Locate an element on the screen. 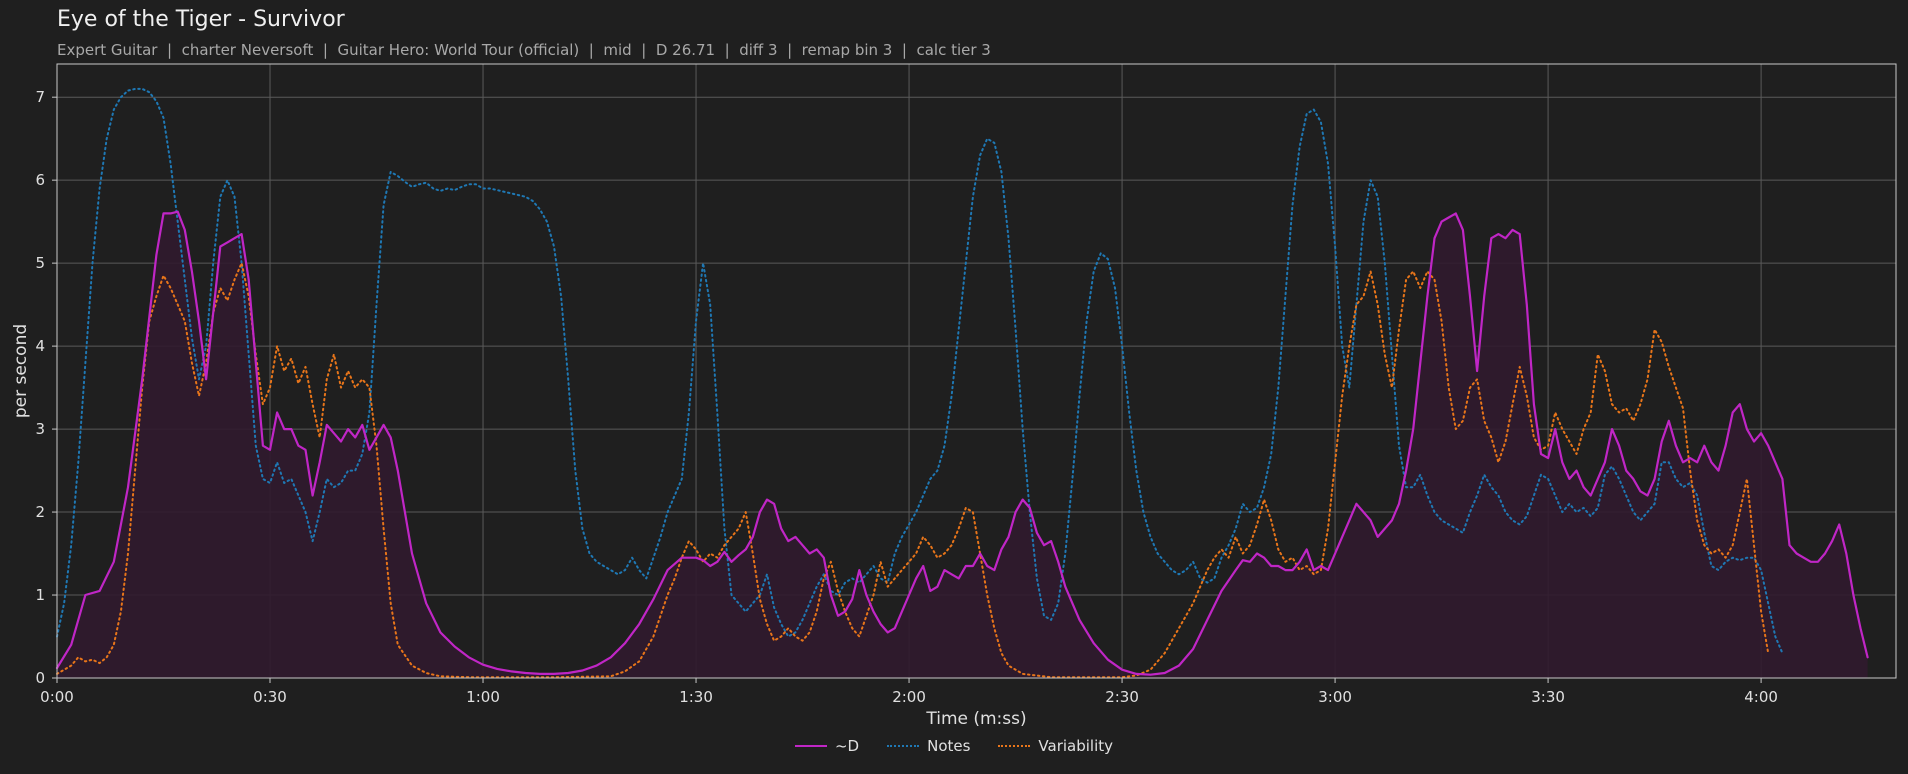 The image size is (1908, 774). x-axis: 0:00 0:30 1:00 1:30 2:00 2:30 3:00 3:30 4:00 is located at coordinates (909, 692).